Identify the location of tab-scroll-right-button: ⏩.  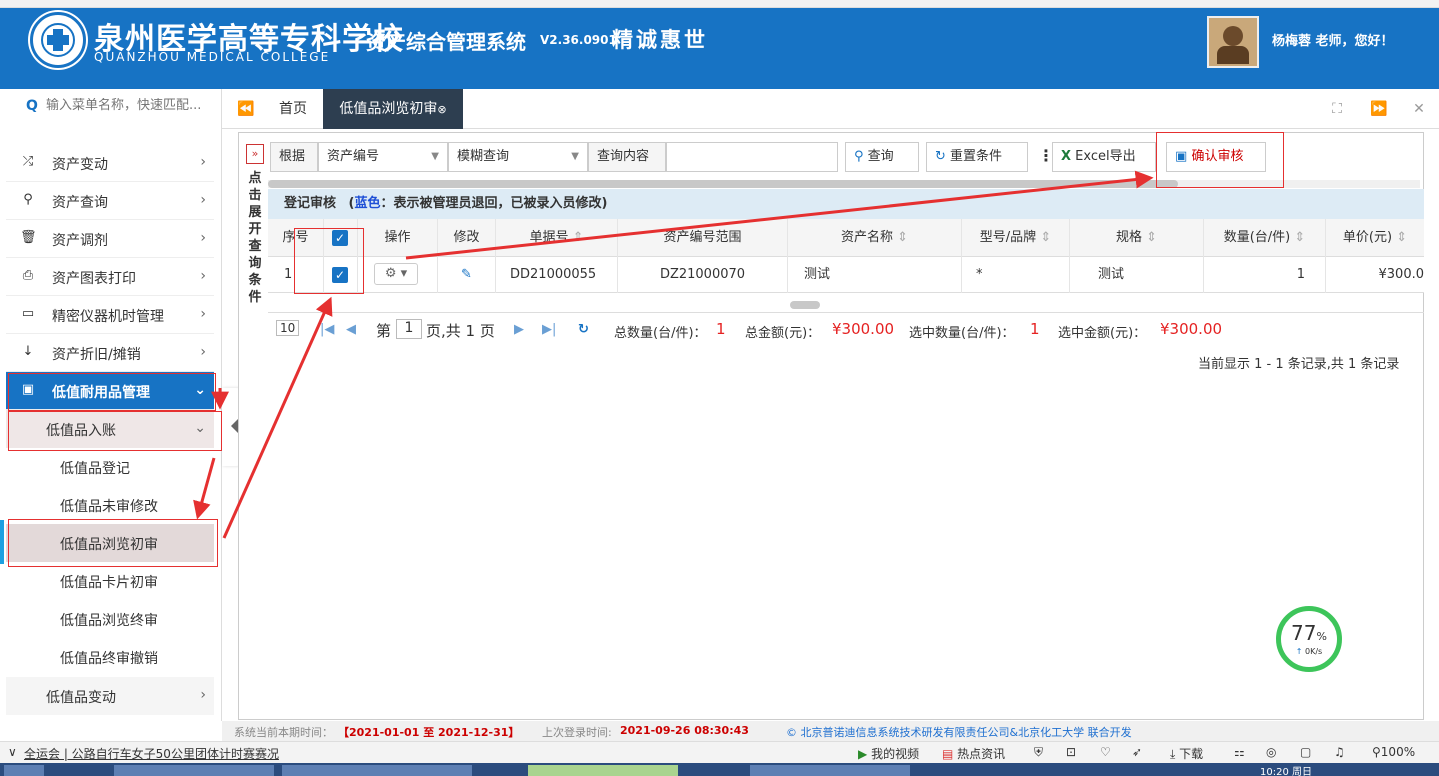
(1379, 109).